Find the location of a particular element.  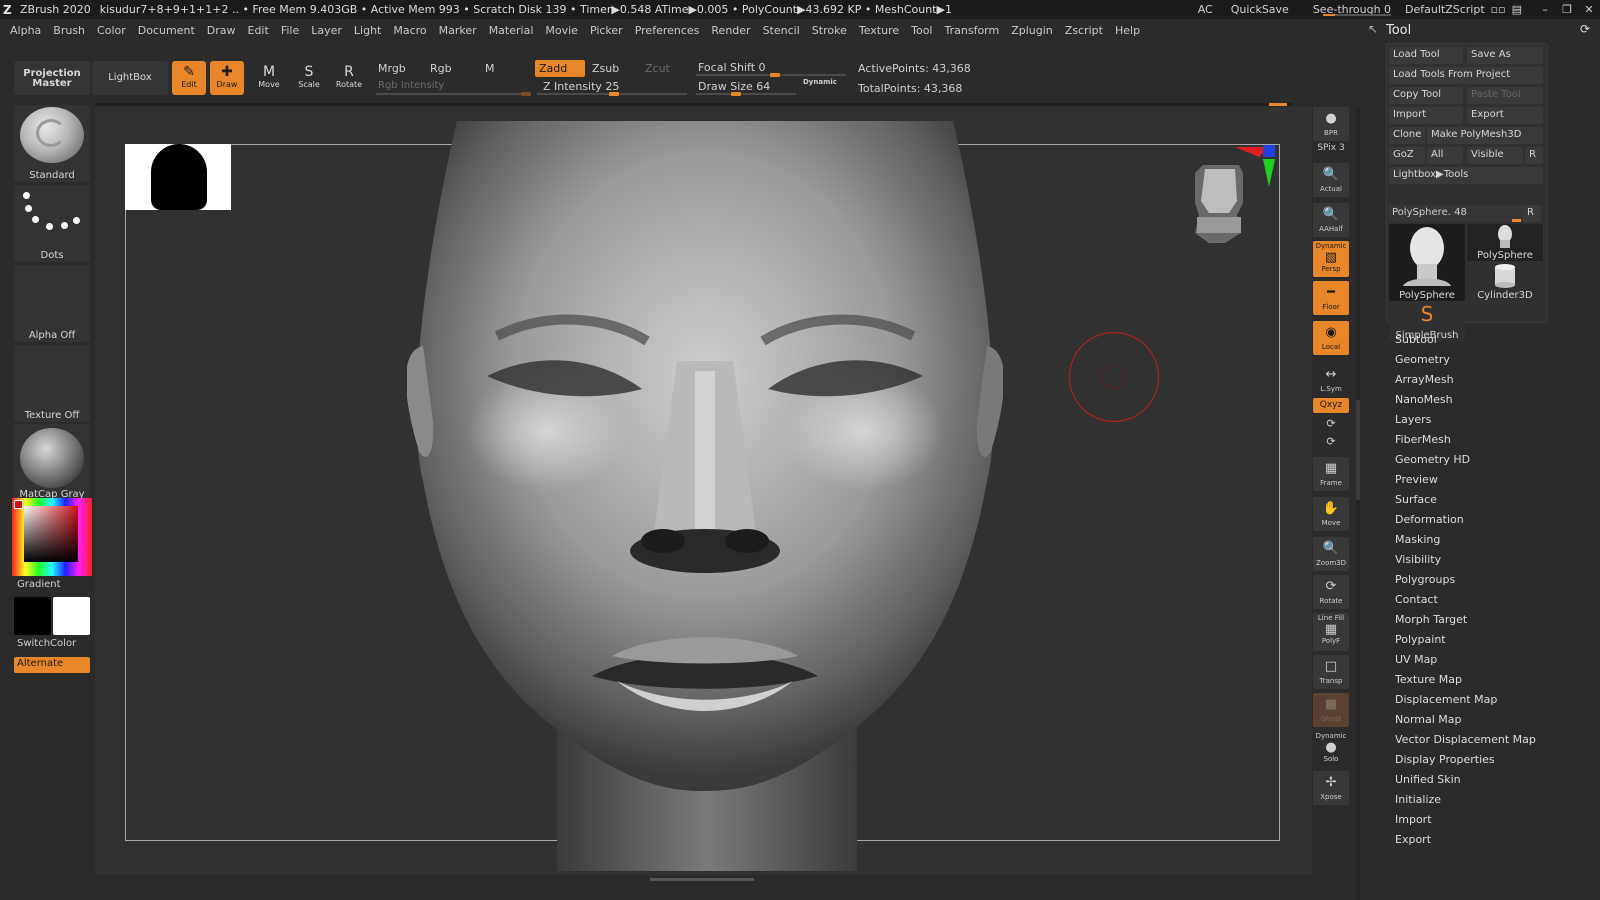

current-tool-r-button: R is located at coordinates (1532, 213).